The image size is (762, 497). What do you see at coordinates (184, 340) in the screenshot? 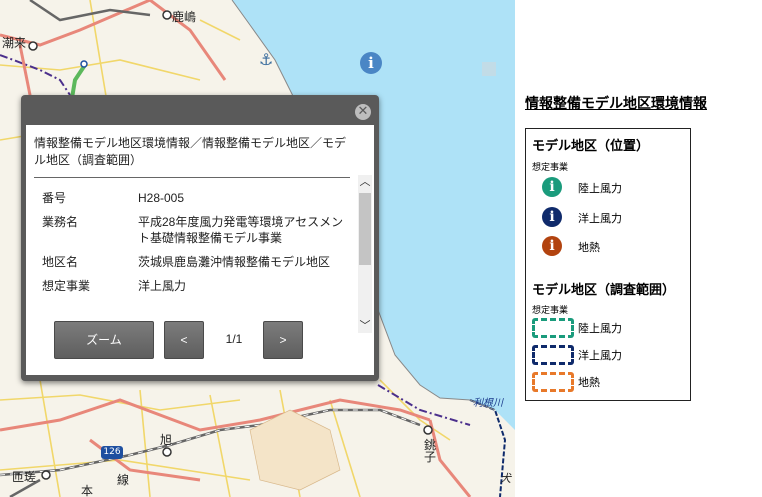
I see `prev-button: <` at bounding box center [184, 340].